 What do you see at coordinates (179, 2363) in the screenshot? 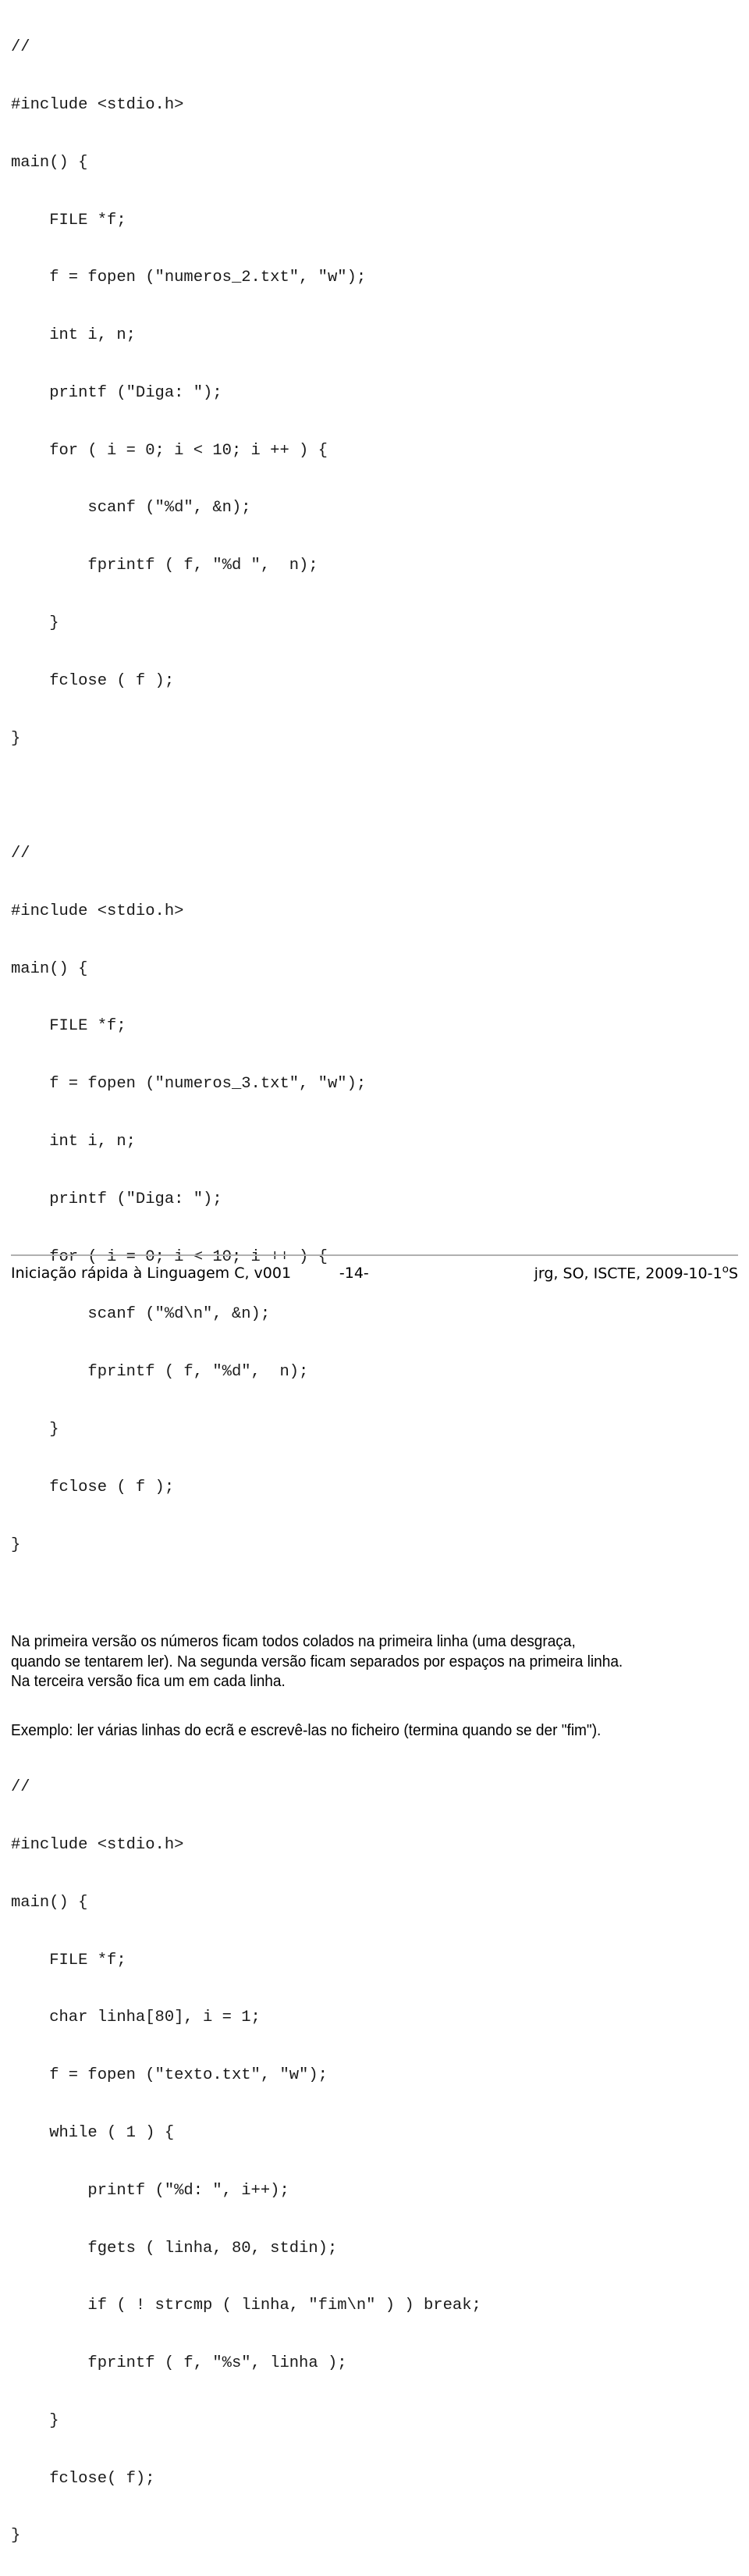
I see `code-line: fprintf ( f, "%s", linha );` at bounding box center [179, 2363].